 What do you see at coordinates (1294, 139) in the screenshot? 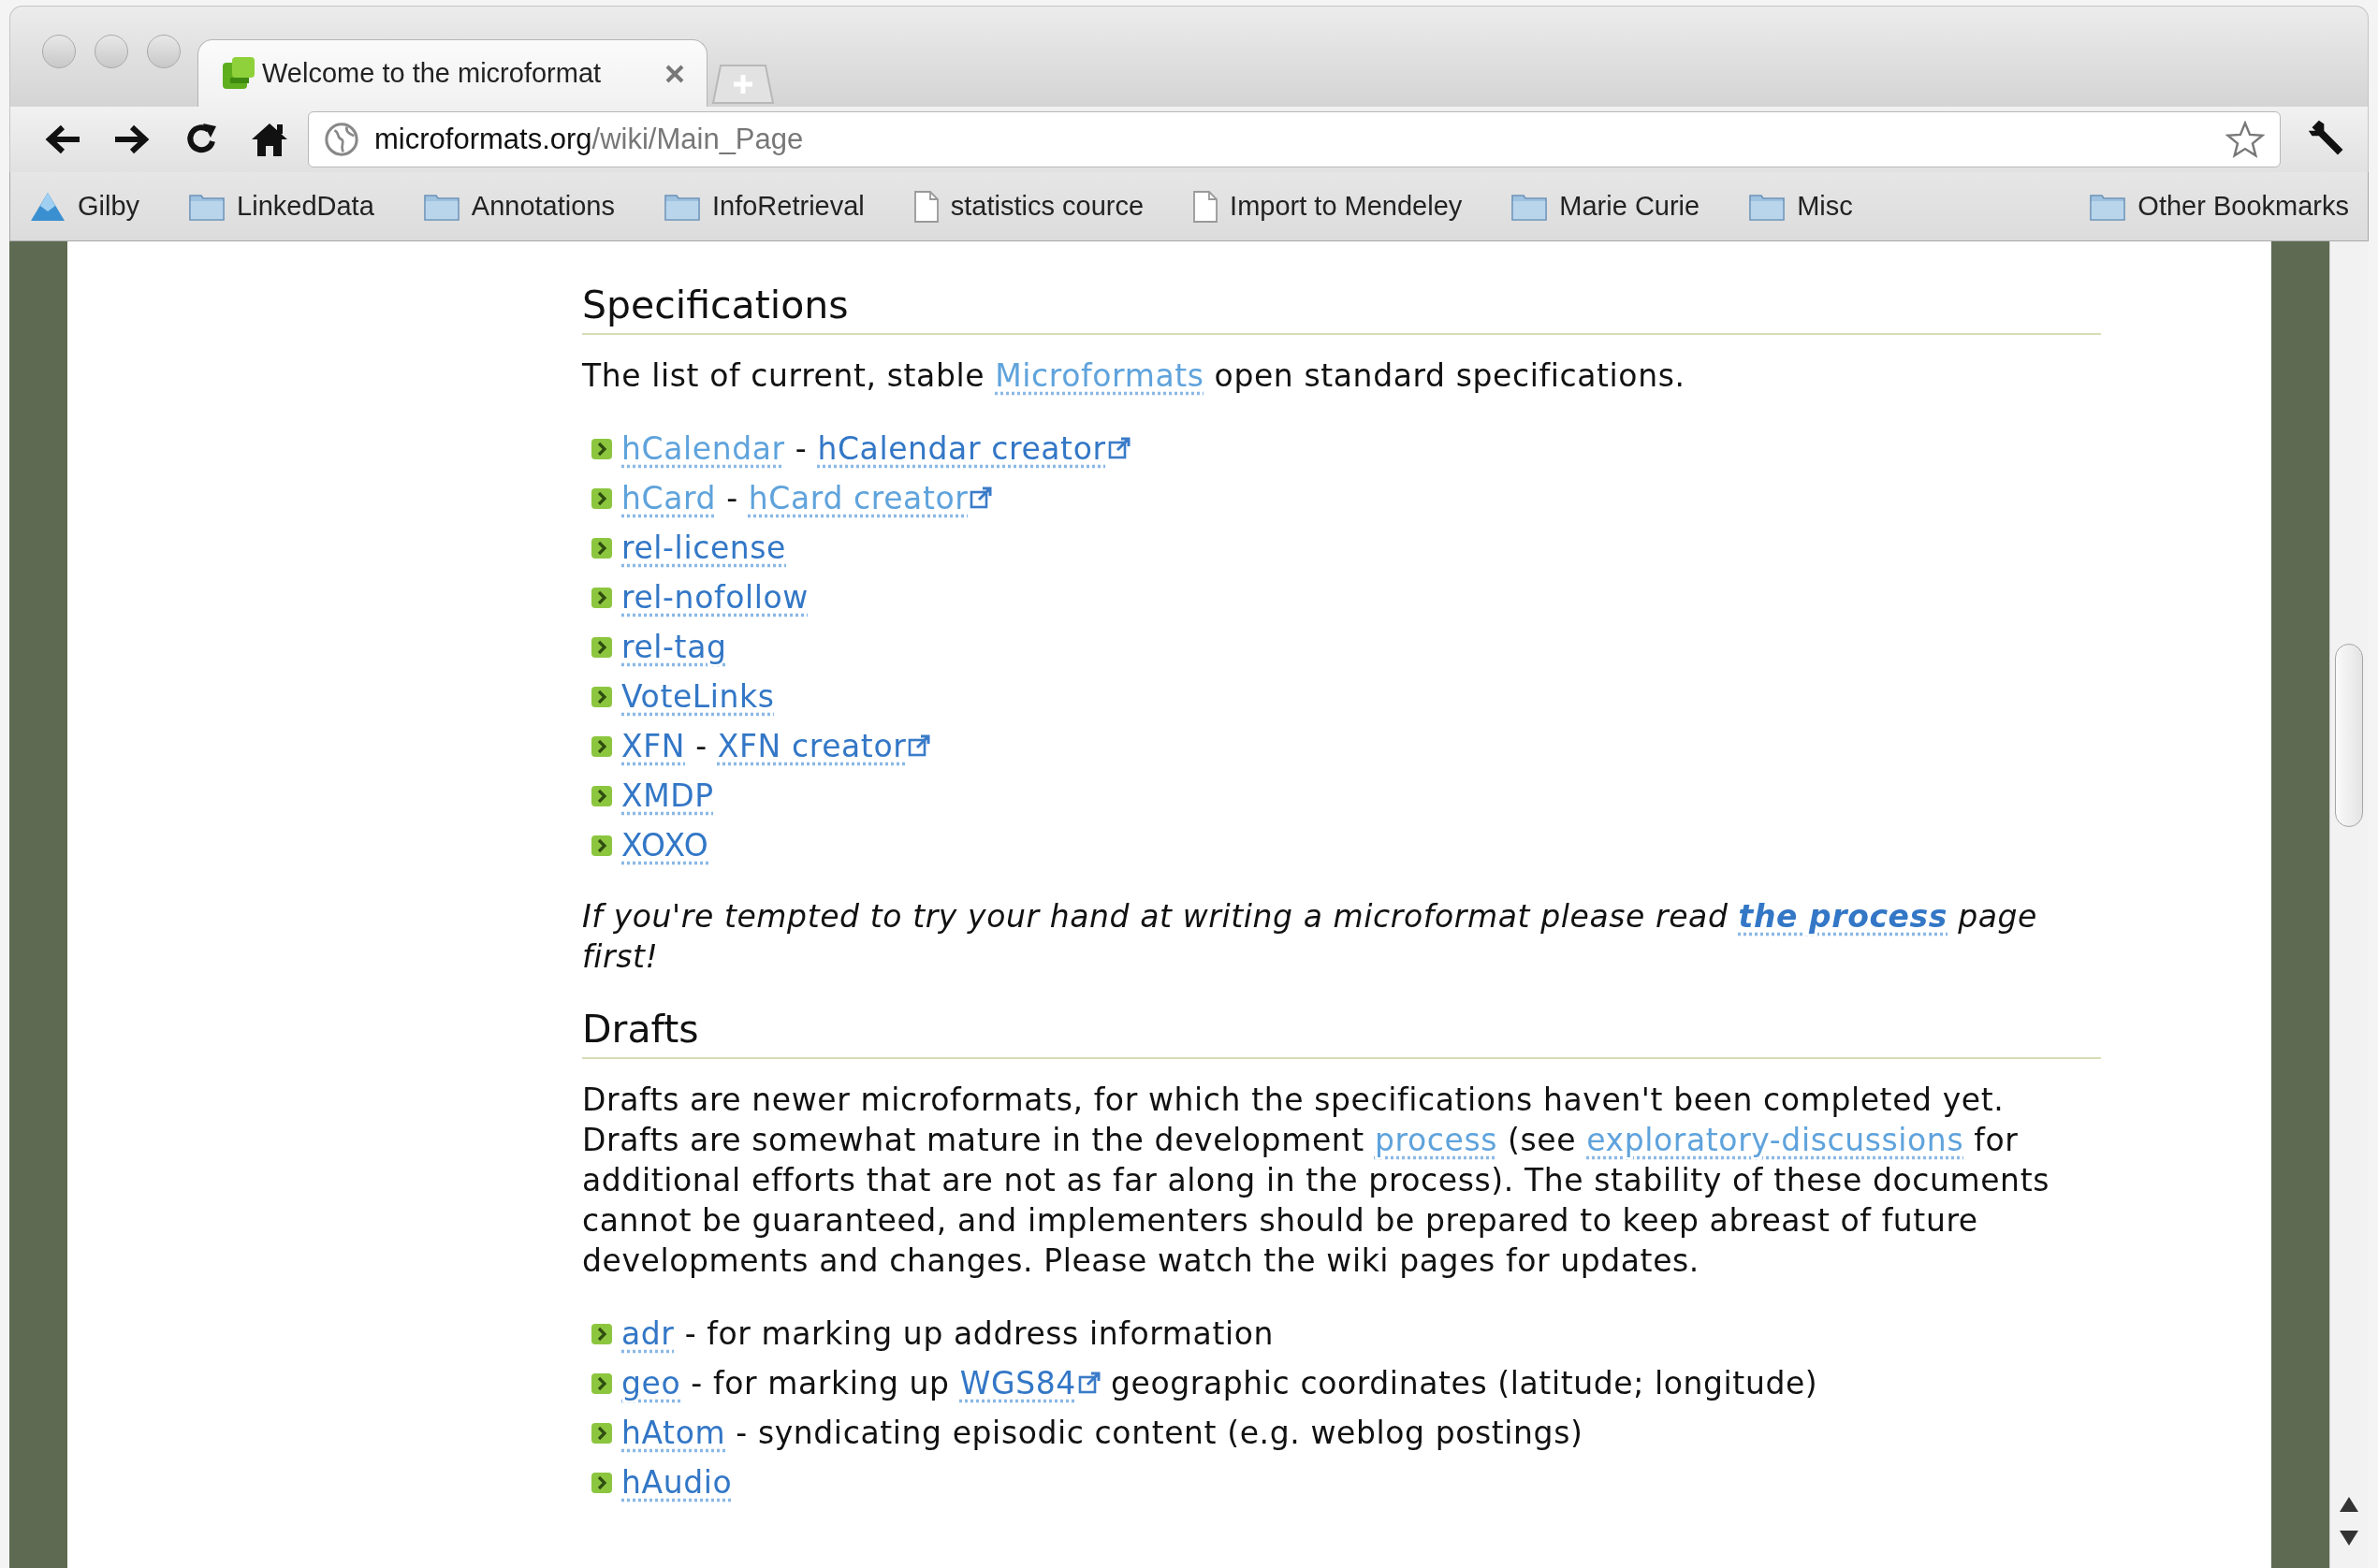
I see `address-bar: microformats.org/wiki/Main_Page` at bounding box center [1294, 139].